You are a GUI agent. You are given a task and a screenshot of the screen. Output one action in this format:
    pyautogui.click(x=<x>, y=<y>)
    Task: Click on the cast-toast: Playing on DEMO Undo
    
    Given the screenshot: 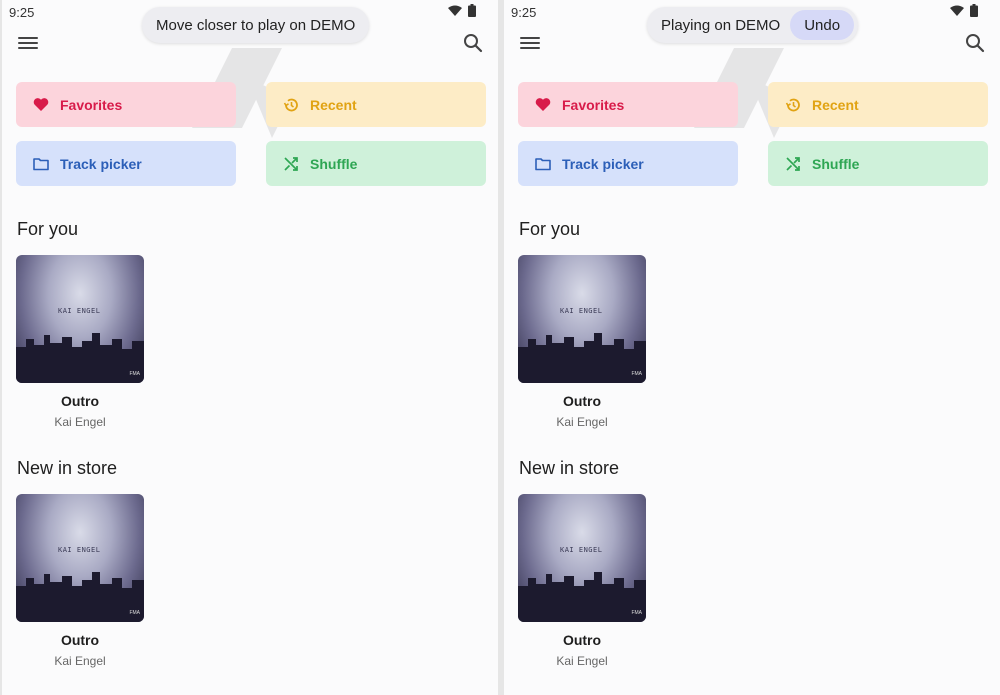 What is the action you would take?
    pyautogui.click(x=753, y=25)
    